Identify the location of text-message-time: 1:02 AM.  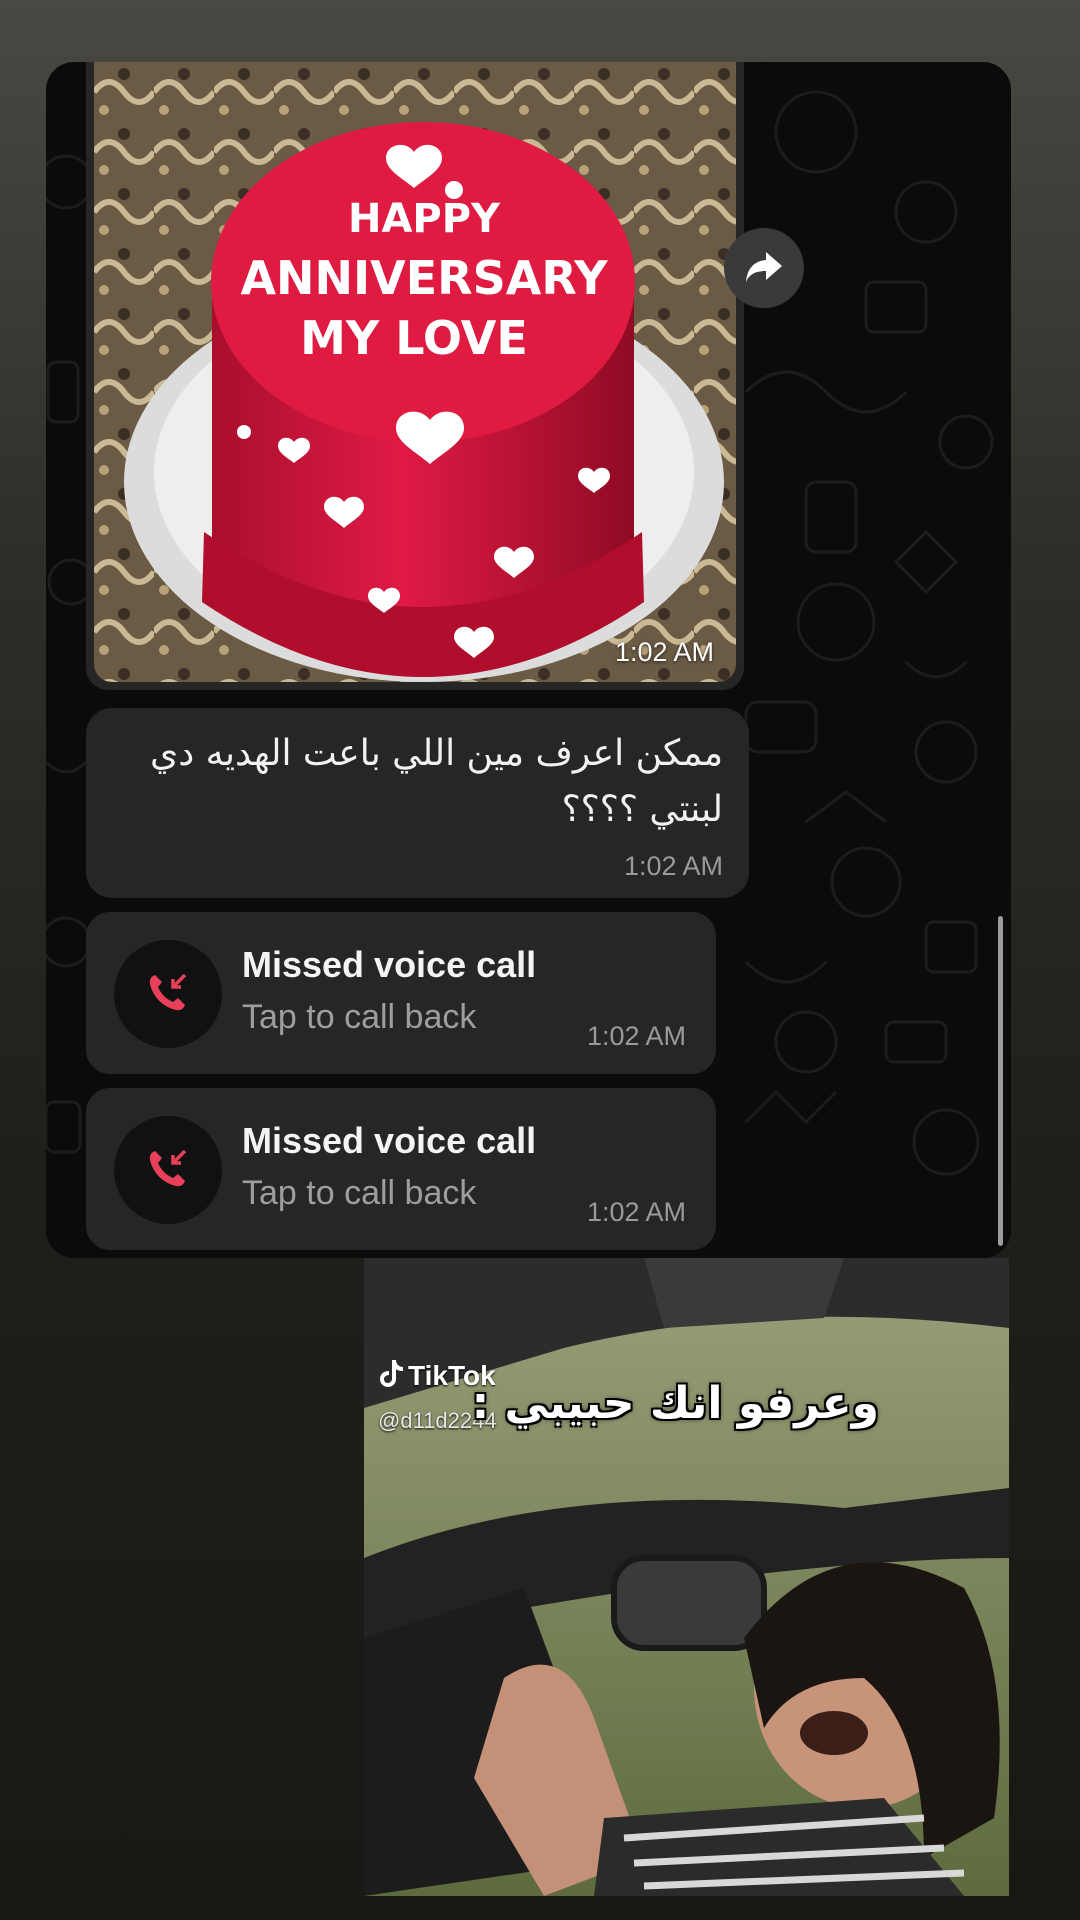
(673, 866).